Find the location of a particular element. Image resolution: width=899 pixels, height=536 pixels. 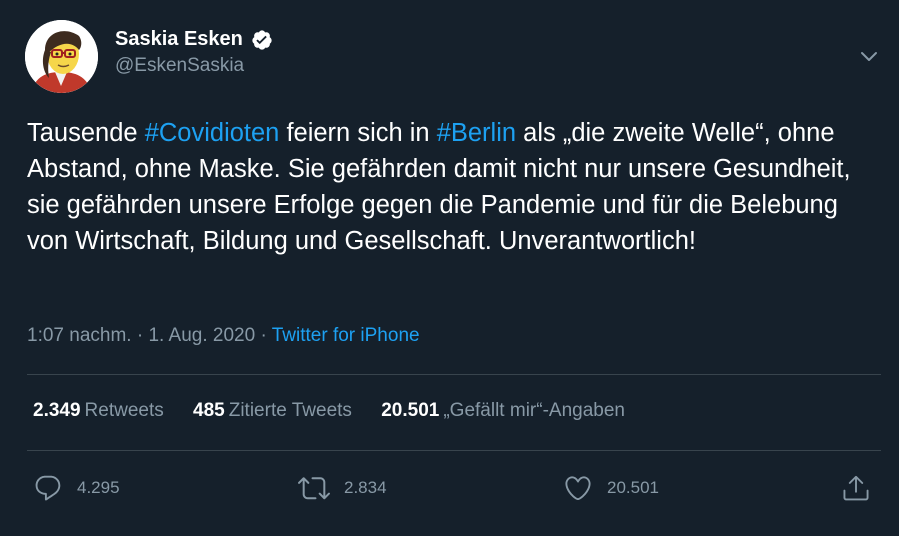

hashtag-covidioten-link: #Covidioten is located at coordinates (212, 133).